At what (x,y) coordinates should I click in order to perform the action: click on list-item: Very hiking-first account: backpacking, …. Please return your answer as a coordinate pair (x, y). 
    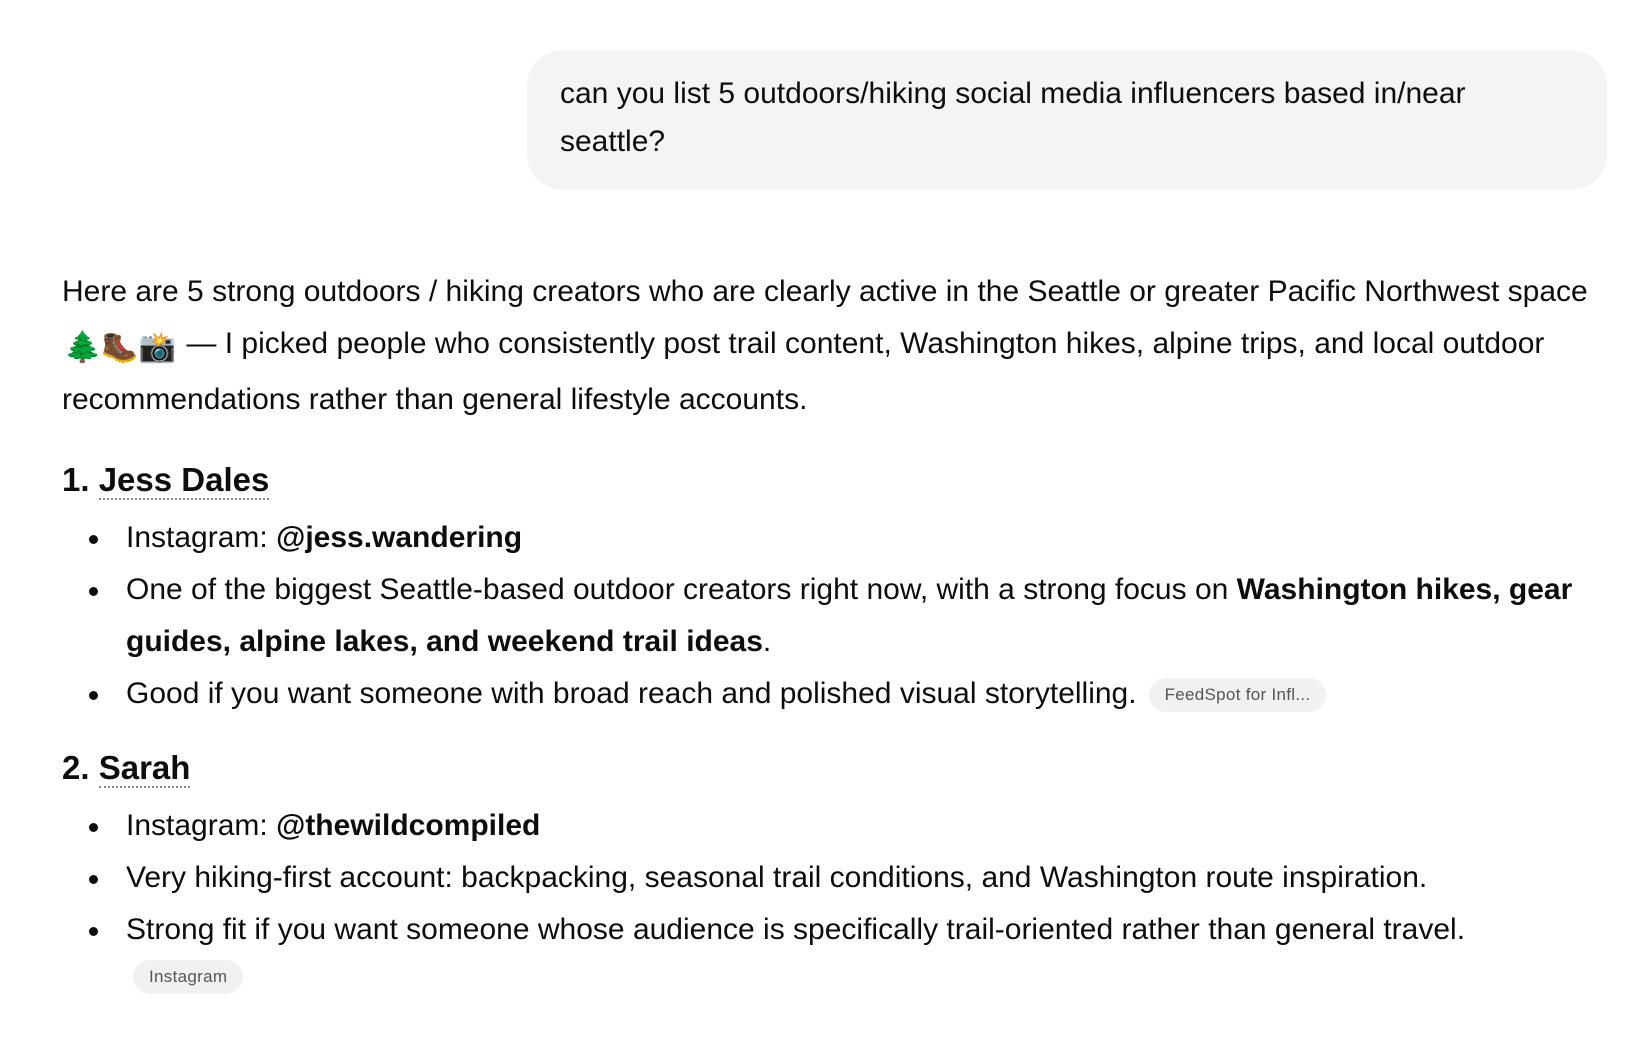
    Looking at the image, I should click on (832, 878).